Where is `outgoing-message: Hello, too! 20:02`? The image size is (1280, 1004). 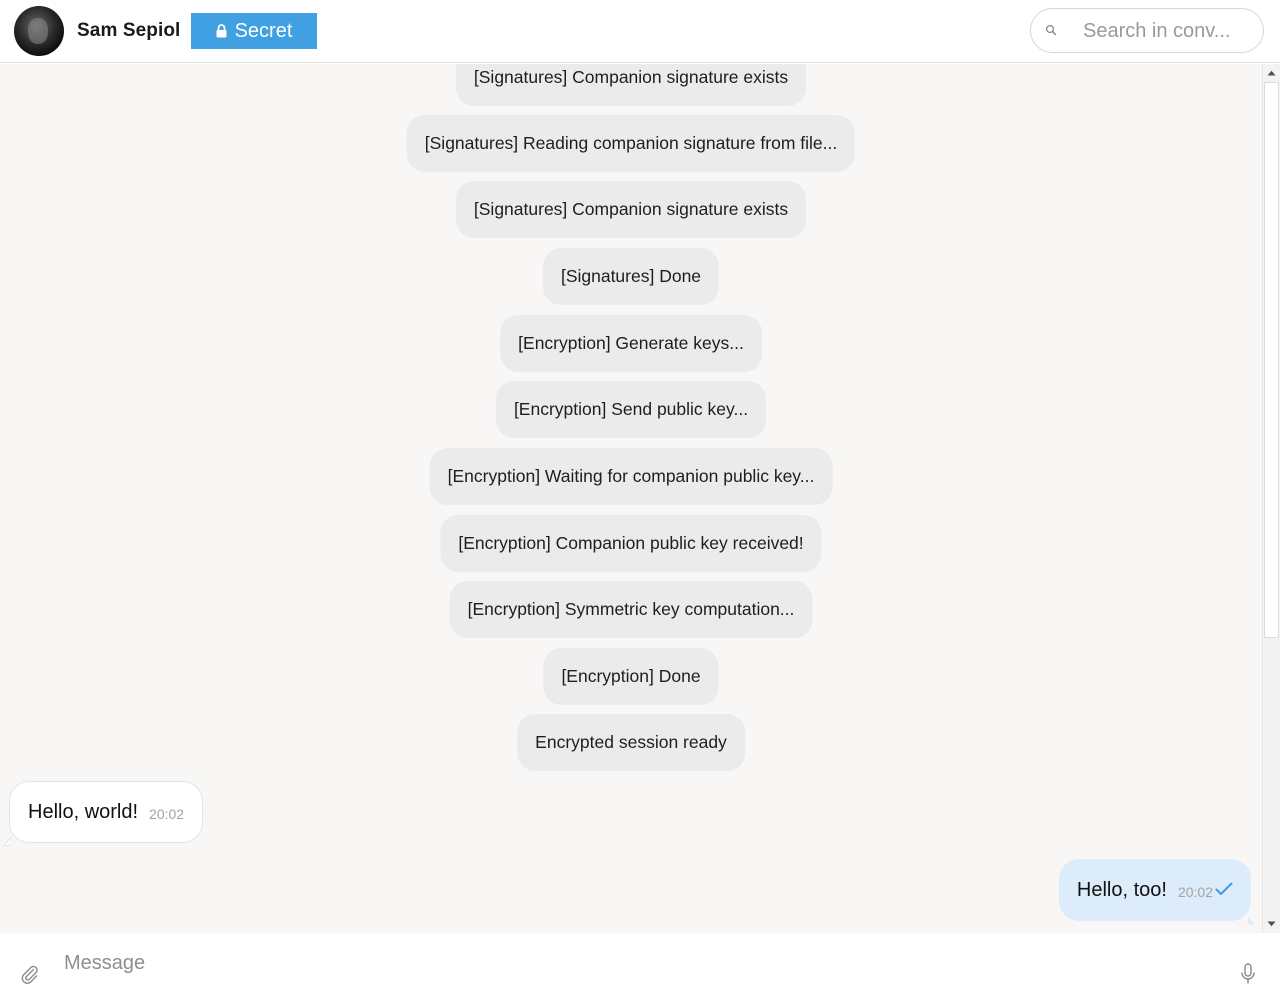
outgoing-message: Hello, too! 20:02 is located at coordinates (1154, 890).